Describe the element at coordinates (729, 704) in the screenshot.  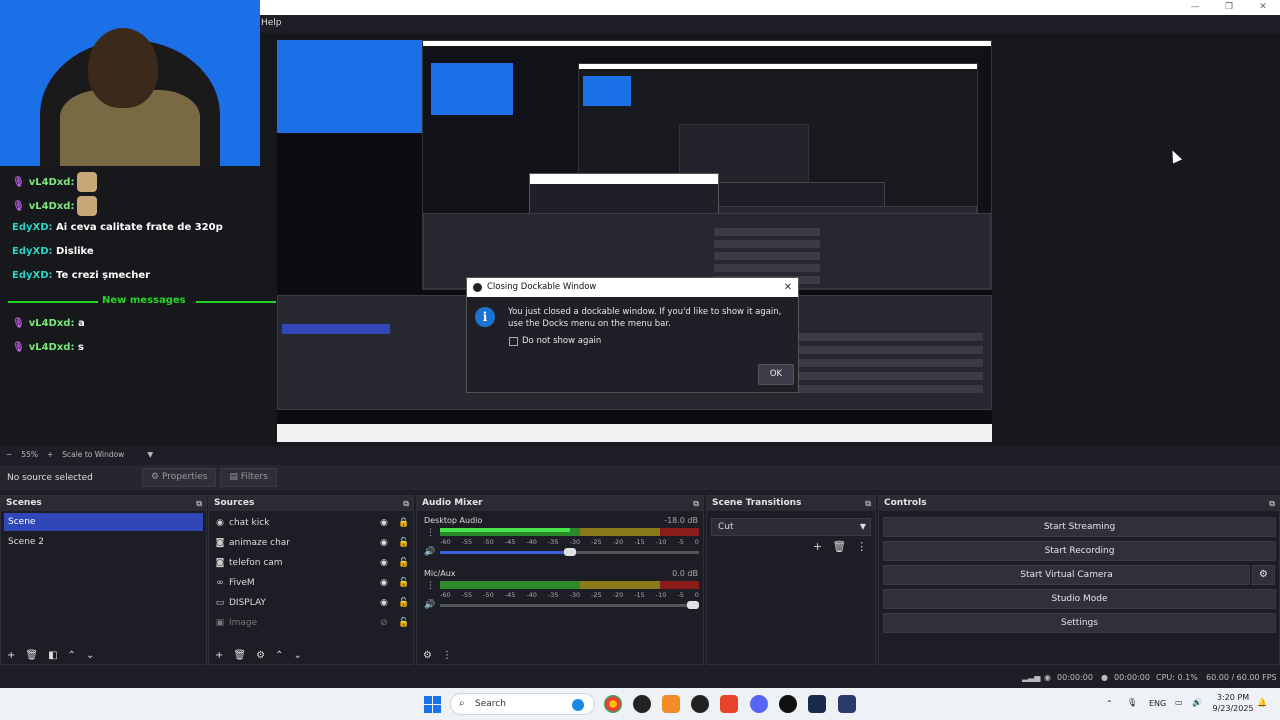
I see `brave-icon` at that location.